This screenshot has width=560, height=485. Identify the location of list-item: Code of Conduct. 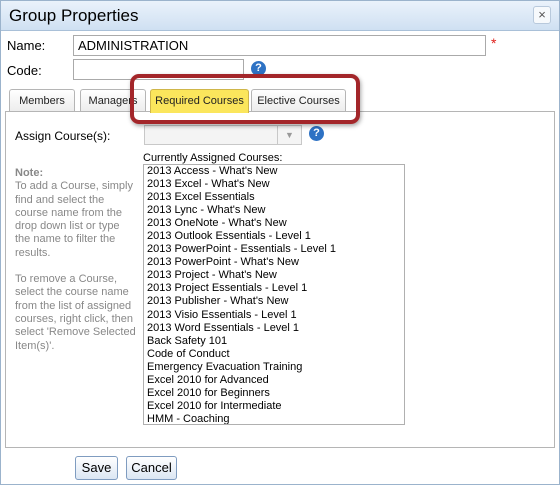
(274, 354).